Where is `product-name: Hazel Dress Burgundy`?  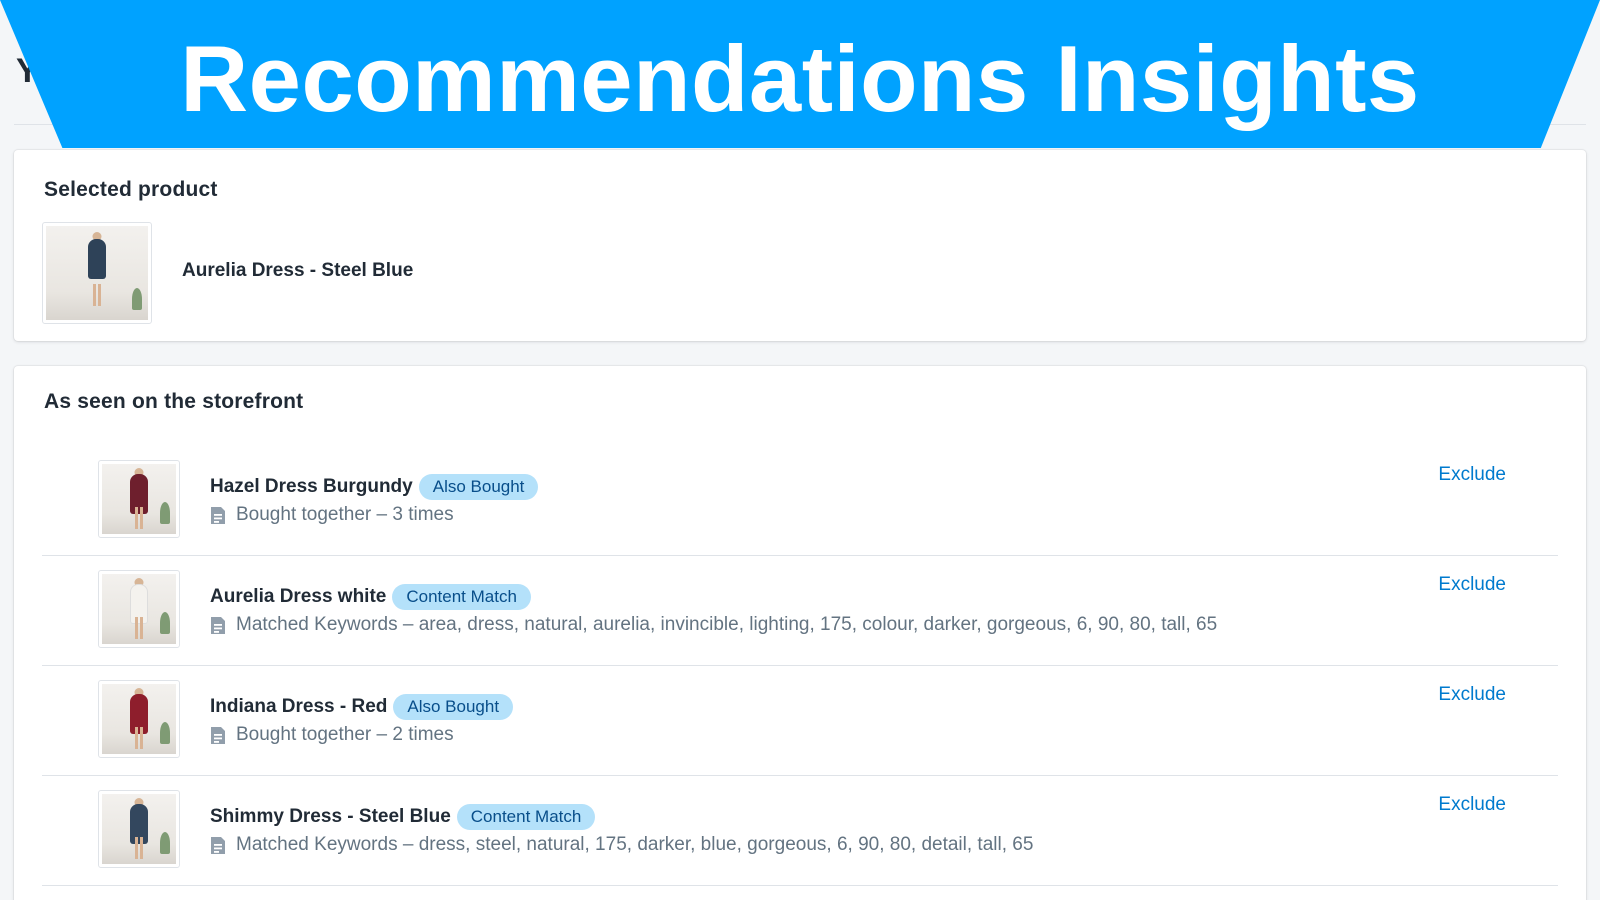 product-name: Hazel Dress Burgundy is located at coordinates (311, 486).